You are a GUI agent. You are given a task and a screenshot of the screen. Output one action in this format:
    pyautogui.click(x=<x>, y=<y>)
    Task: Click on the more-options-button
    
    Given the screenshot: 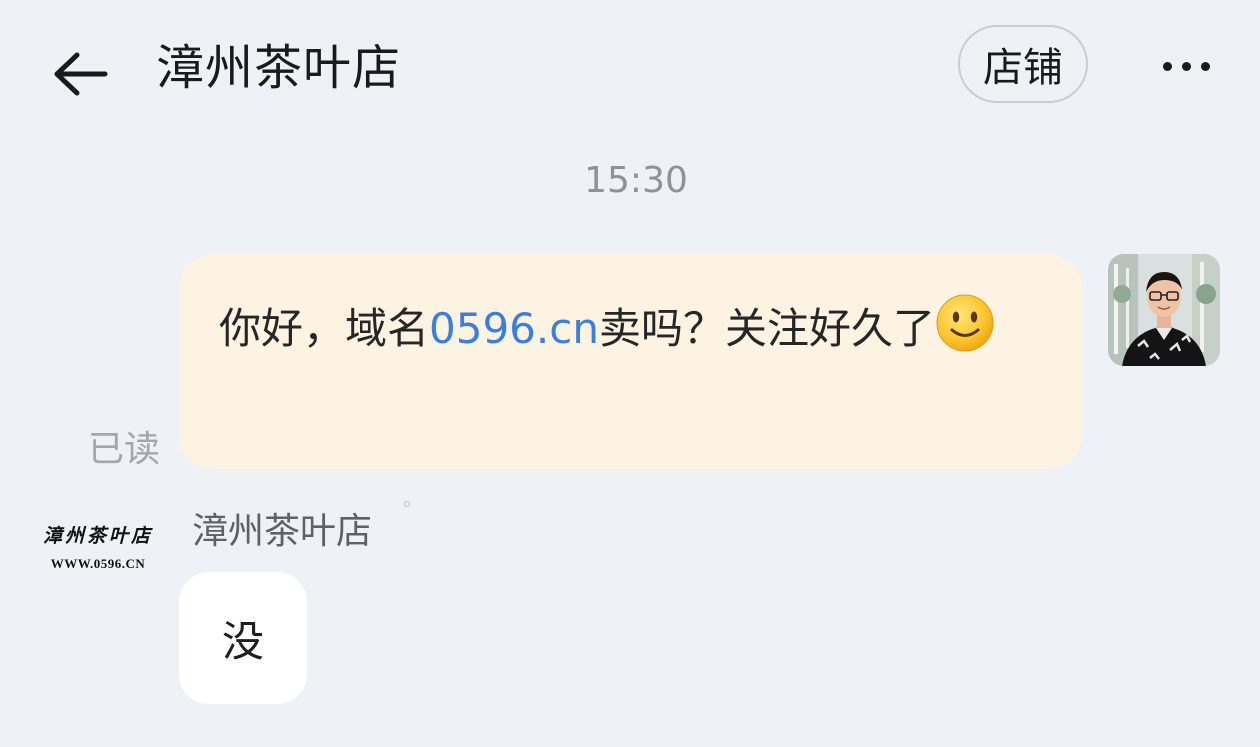 What is the action you would take?
    pyautogui.click(x=1186, y=66)
    